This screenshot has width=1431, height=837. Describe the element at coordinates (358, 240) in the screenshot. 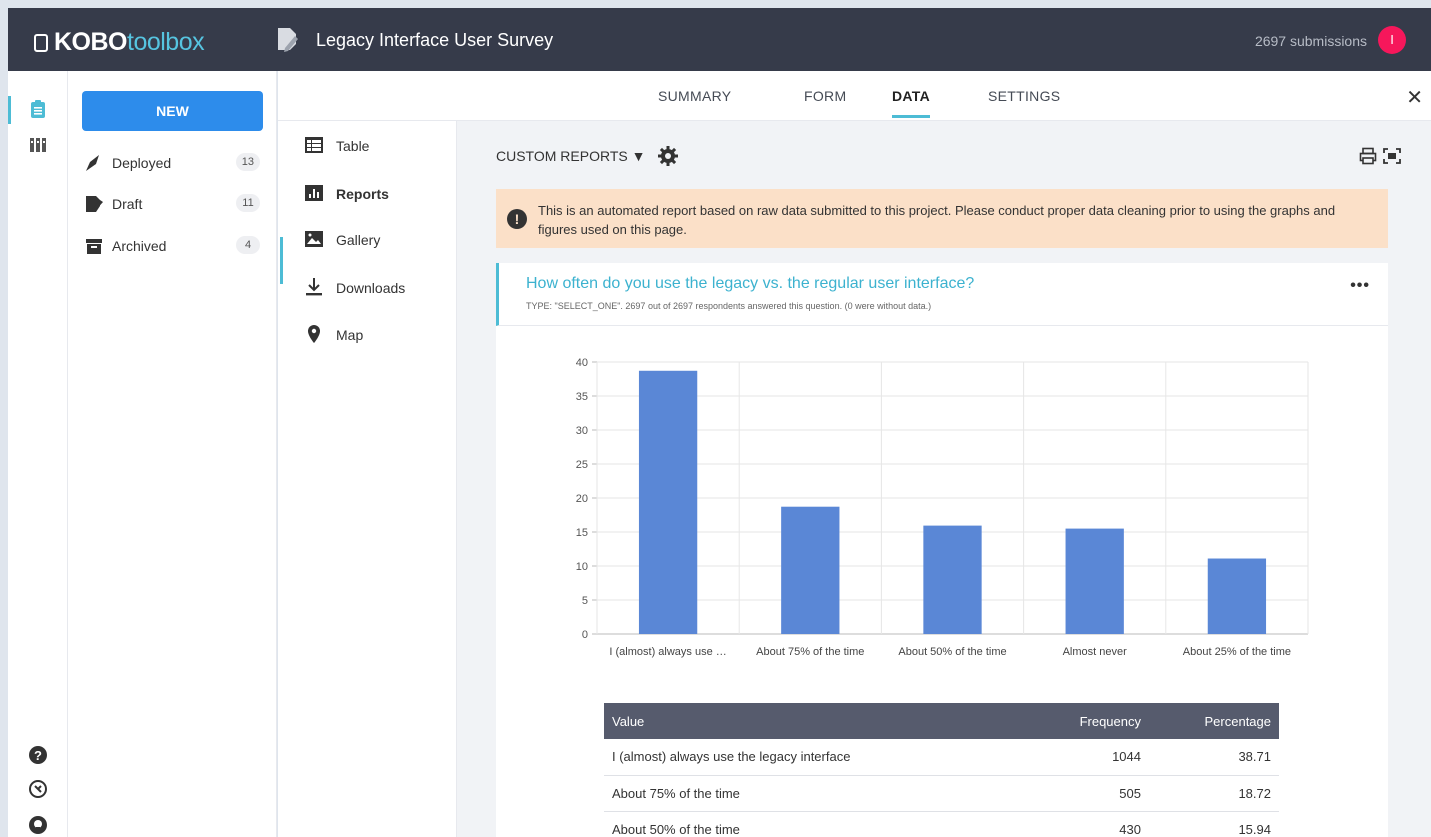

I see `subnav-label: Gallery` at that location.